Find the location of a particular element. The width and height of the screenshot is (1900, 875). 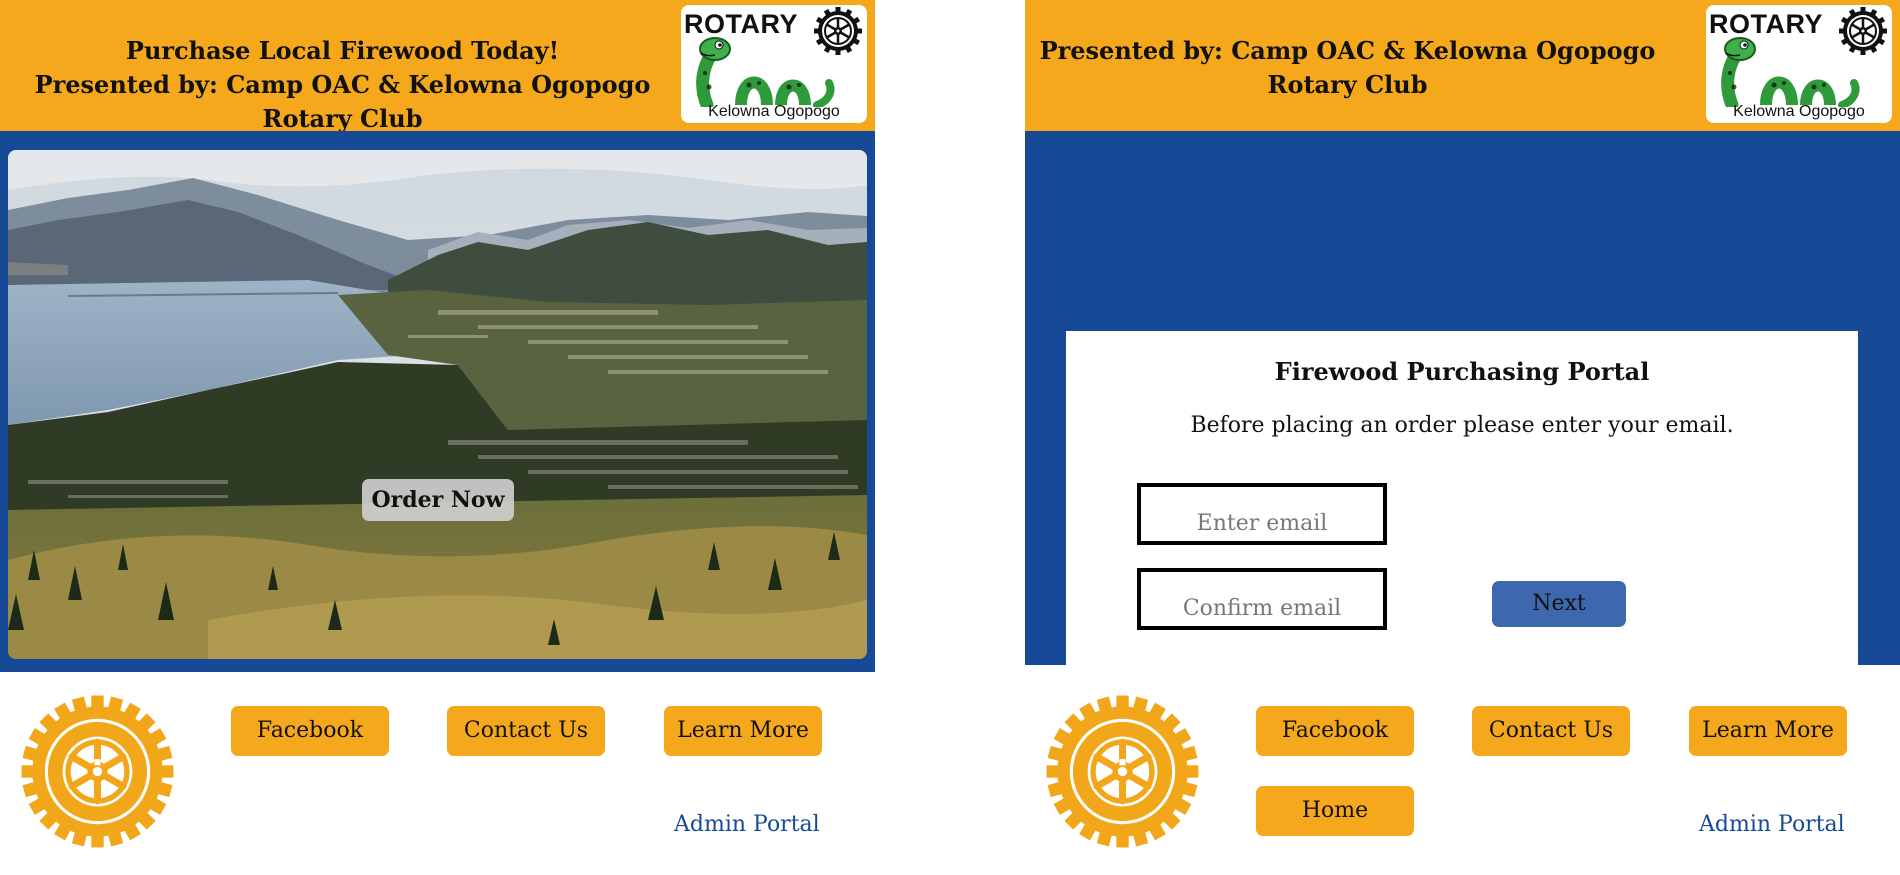

portal-title: Firewood Purchasing Portal is located at coordinates (1462, 371).